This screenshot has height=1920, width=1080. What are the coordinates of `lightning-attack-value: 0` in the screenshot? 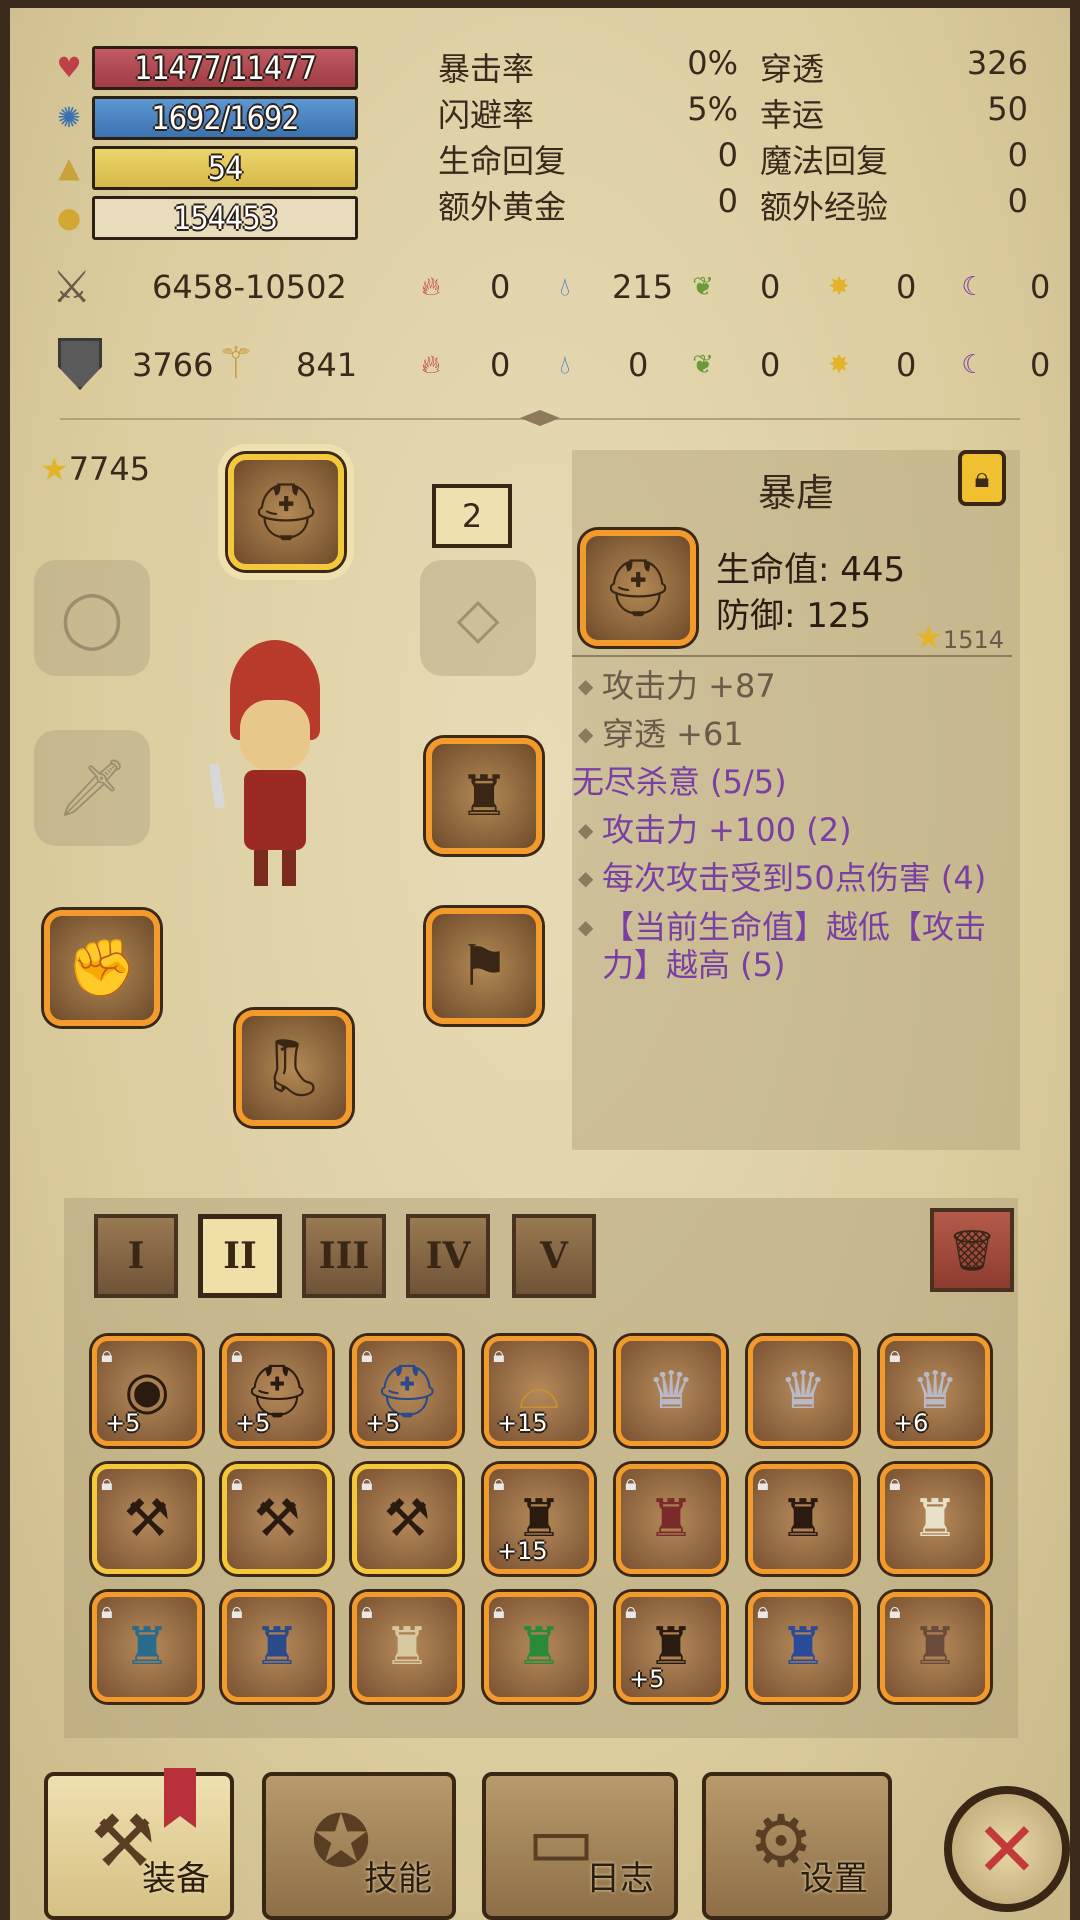 It's located at (906, 287).